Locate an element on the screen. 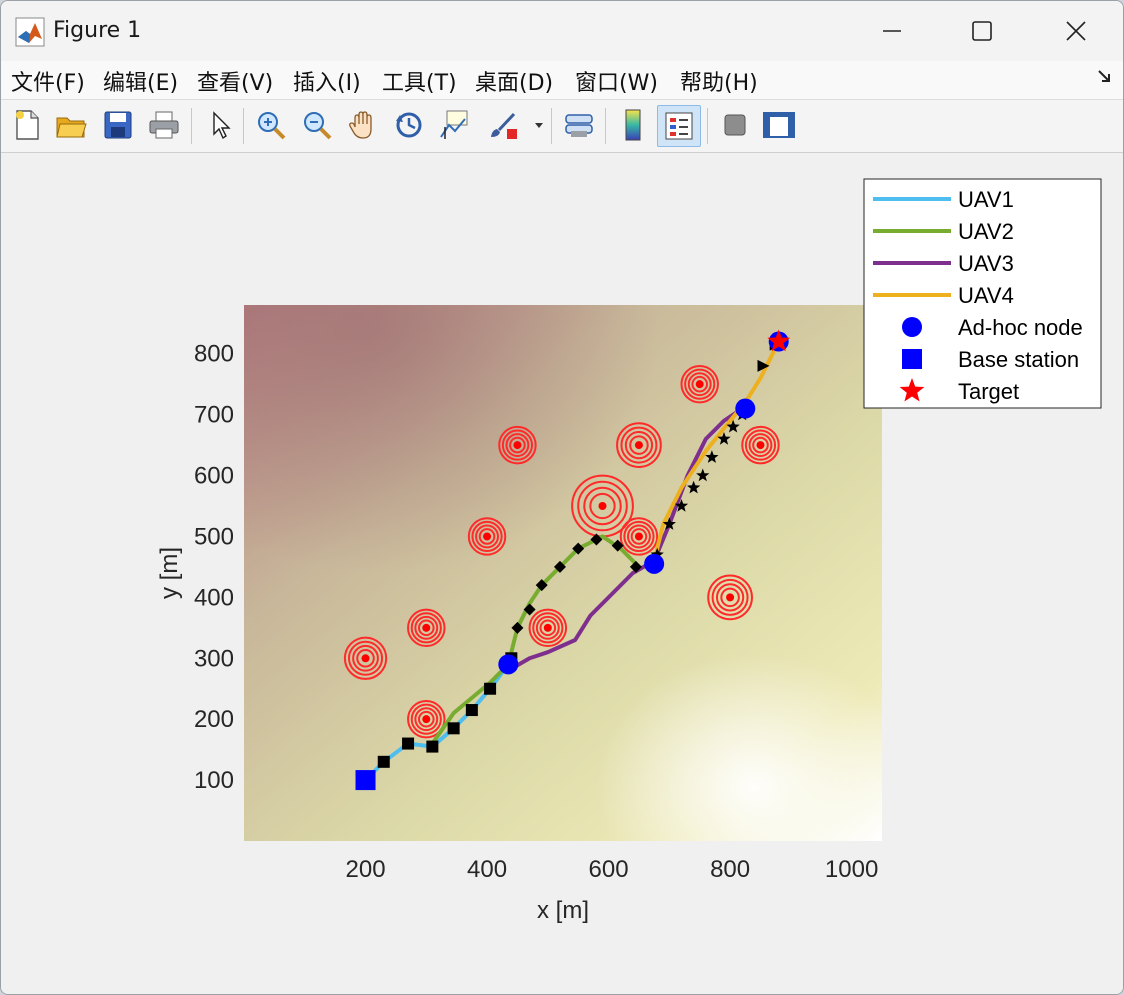 This screenshot has width=1124, height=995. y-tick-label: 800 is located at coordinates (214, 354).